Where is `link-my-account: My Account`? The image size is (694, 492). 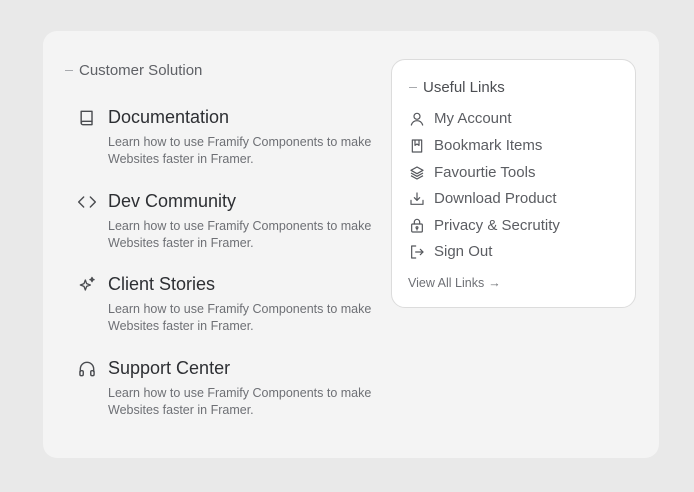
link-my-account: My Account is located at coordinates (460, 118).